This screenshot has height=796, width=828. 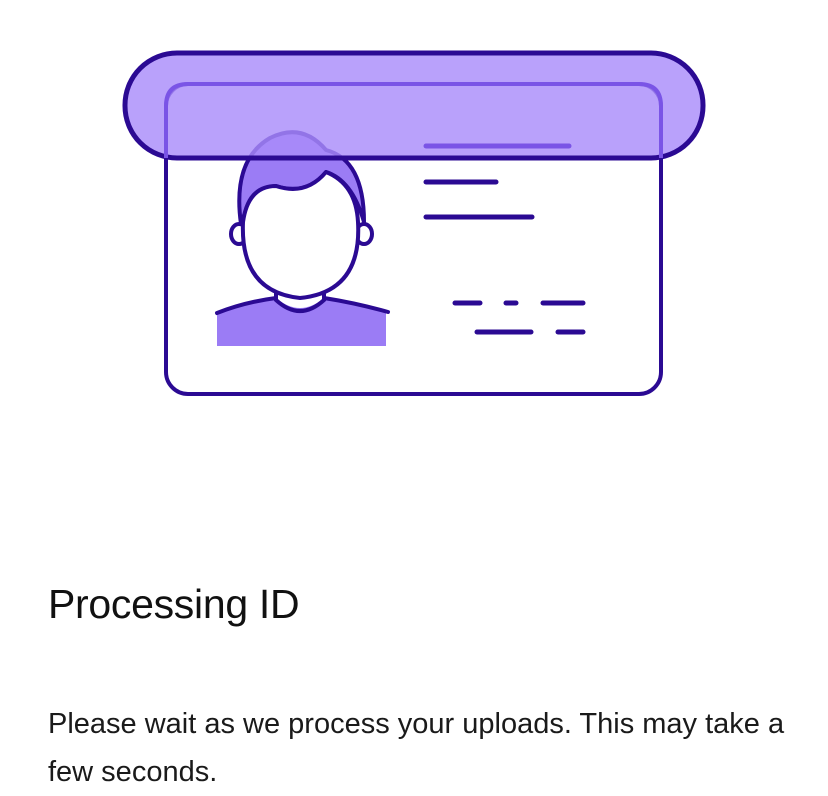 I want to click on page-title: Processing ID, so click(x=174, y=604).